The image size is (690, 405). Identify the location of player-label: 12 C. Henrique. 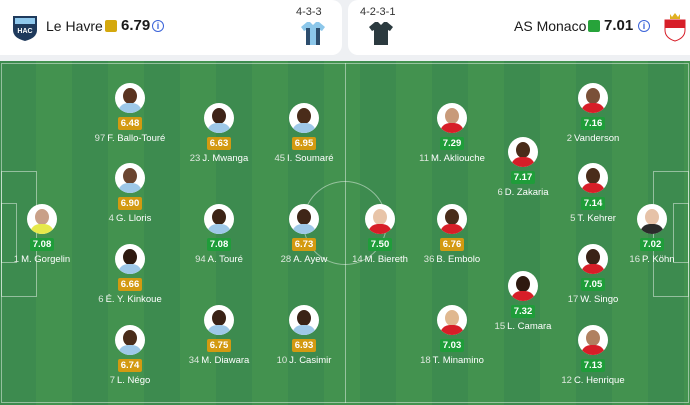
(593, 380).